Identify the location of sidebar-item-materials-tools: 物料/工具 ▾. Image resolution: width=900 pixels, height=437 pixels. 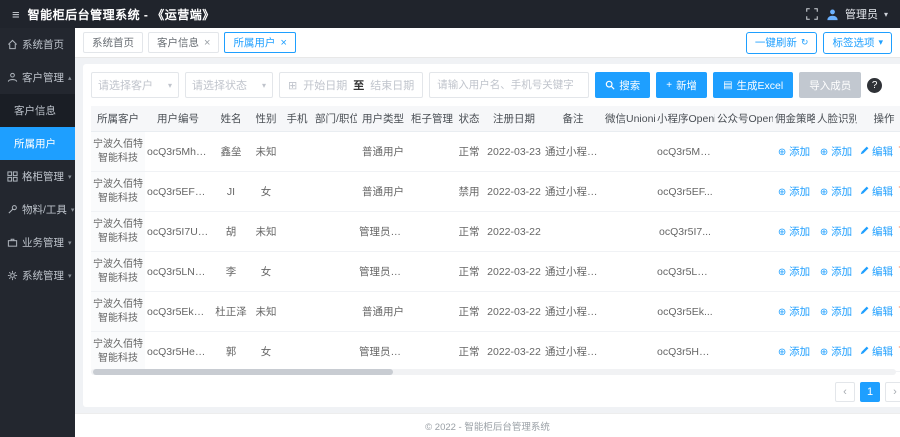
(37, 209).